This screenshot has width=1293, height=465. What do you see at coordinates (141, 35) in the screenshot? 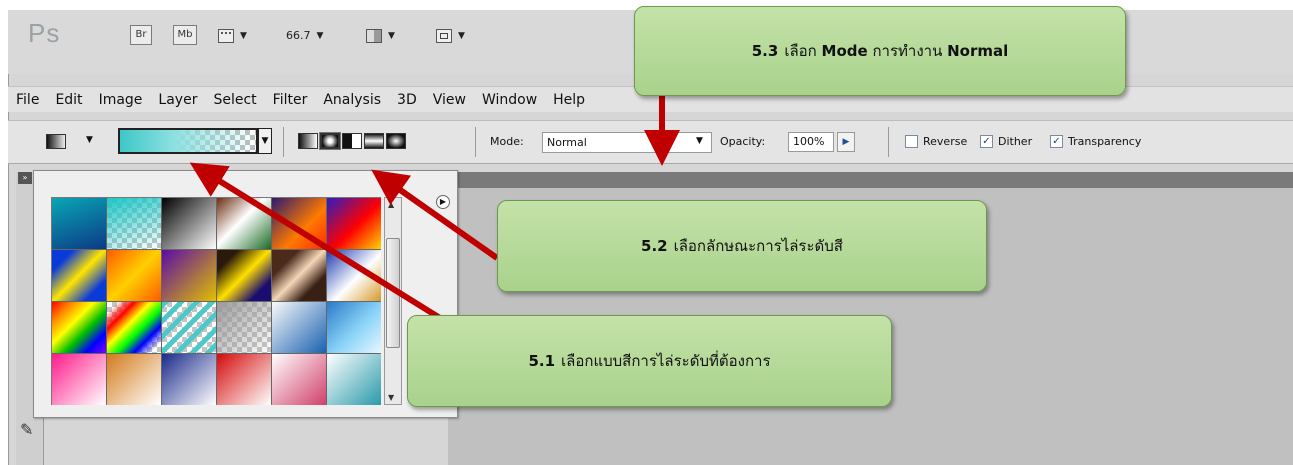
I see `bridge-button: Br` at bounding box center [141, 35].